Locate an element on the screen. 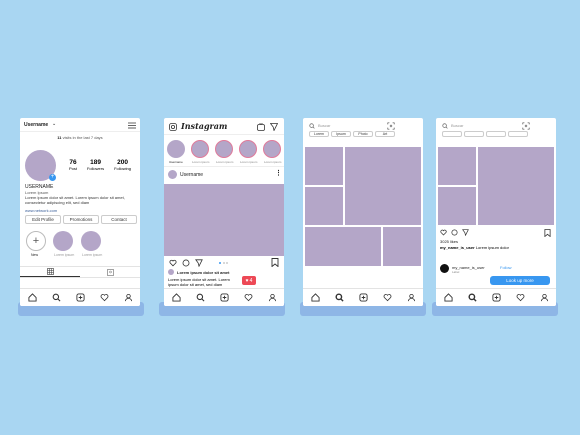  likes-count: 3025 likes is located at coordinates (449, 241).